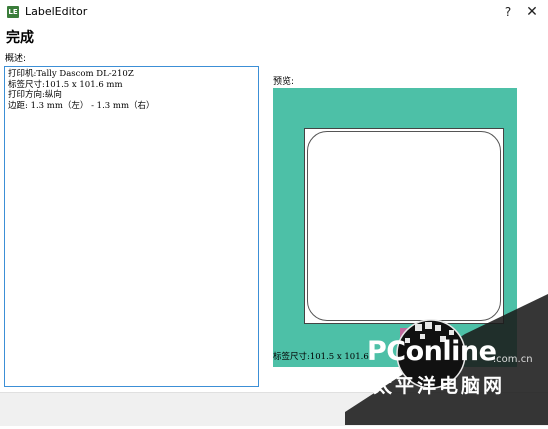  I want to click on summary-line-printer: 打印机:Tally Dascom DL-210Z, so click(71, 74).